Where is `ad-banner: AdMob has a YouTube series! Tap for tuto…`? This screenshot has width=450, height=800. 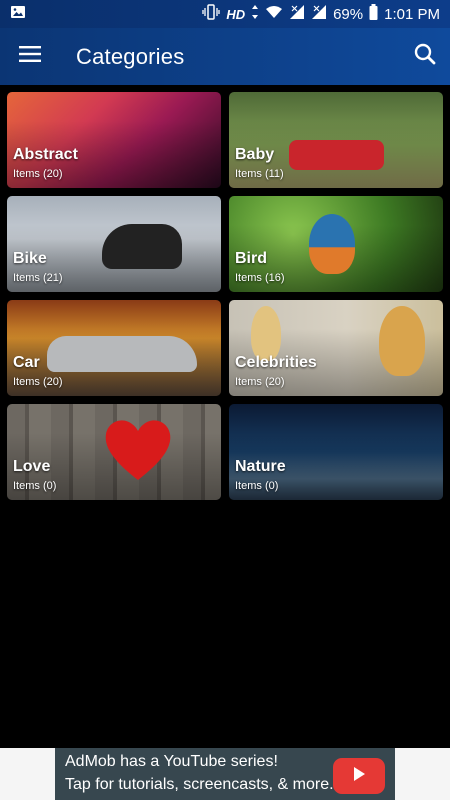
ad-banner: AdMob has a YouTube series! Tap for tuto… is located at coordinates (225, 774).